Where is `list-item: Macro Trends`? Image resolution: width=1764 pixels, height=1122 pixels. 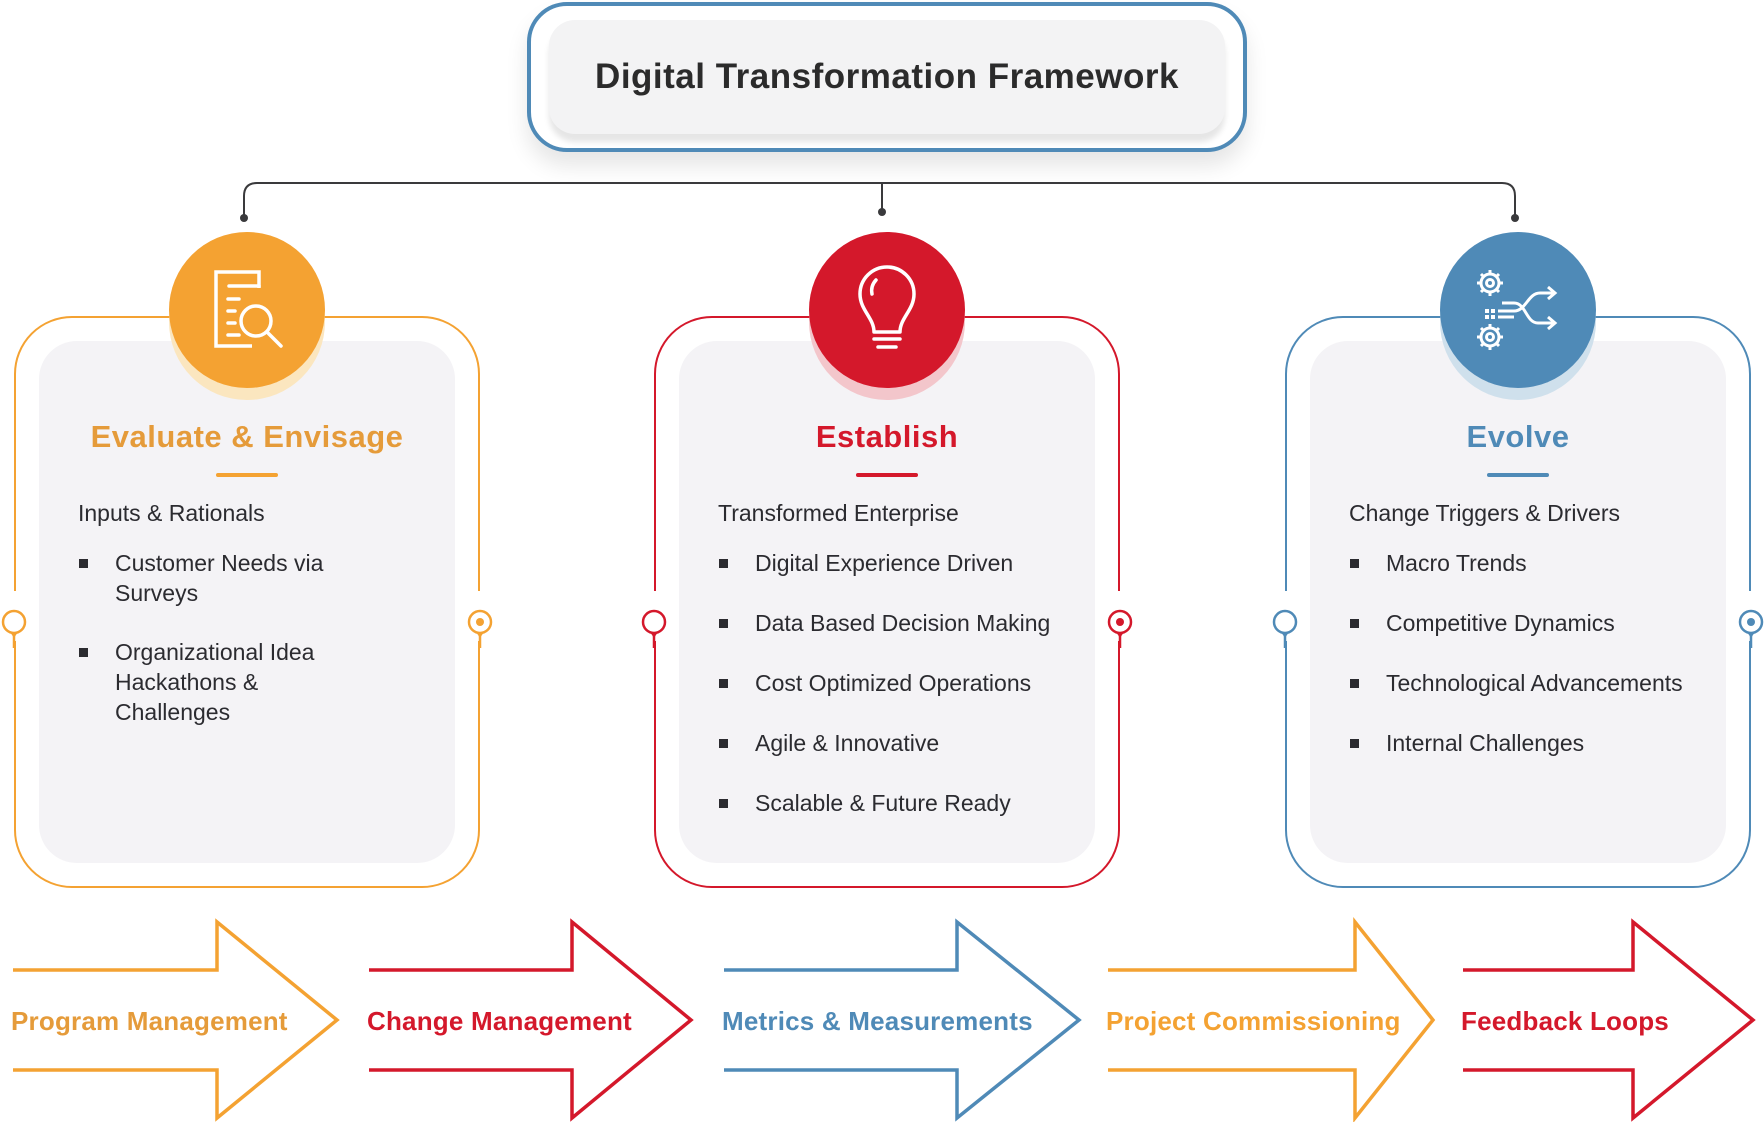 list-item: Macro Trends is located at coordinates (1540, 578).